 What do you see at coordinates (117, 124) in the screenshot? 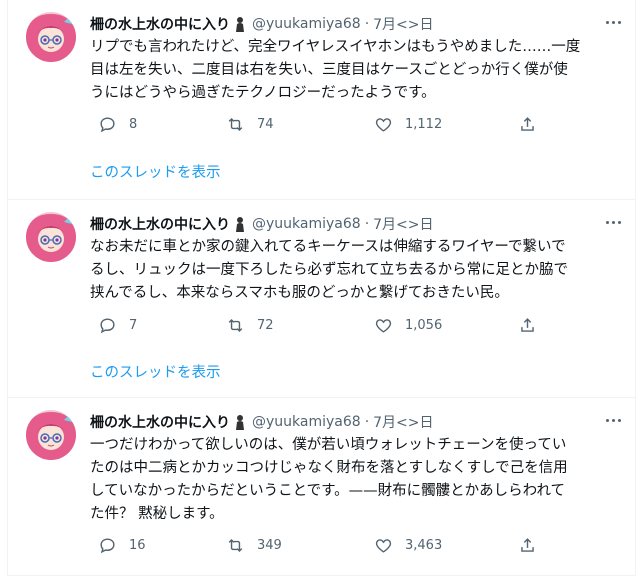
I see `reply-button: 8` at bounding box center [117, 124].